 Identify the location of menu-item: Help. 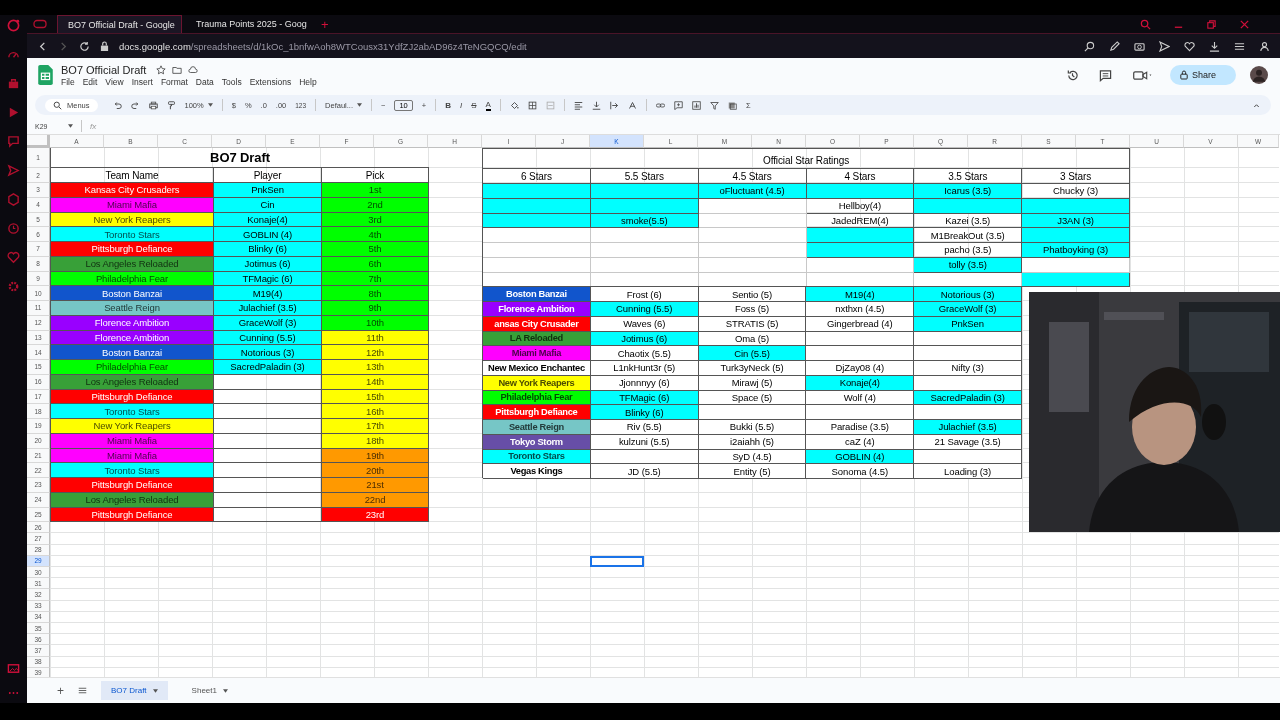
(308, 81).